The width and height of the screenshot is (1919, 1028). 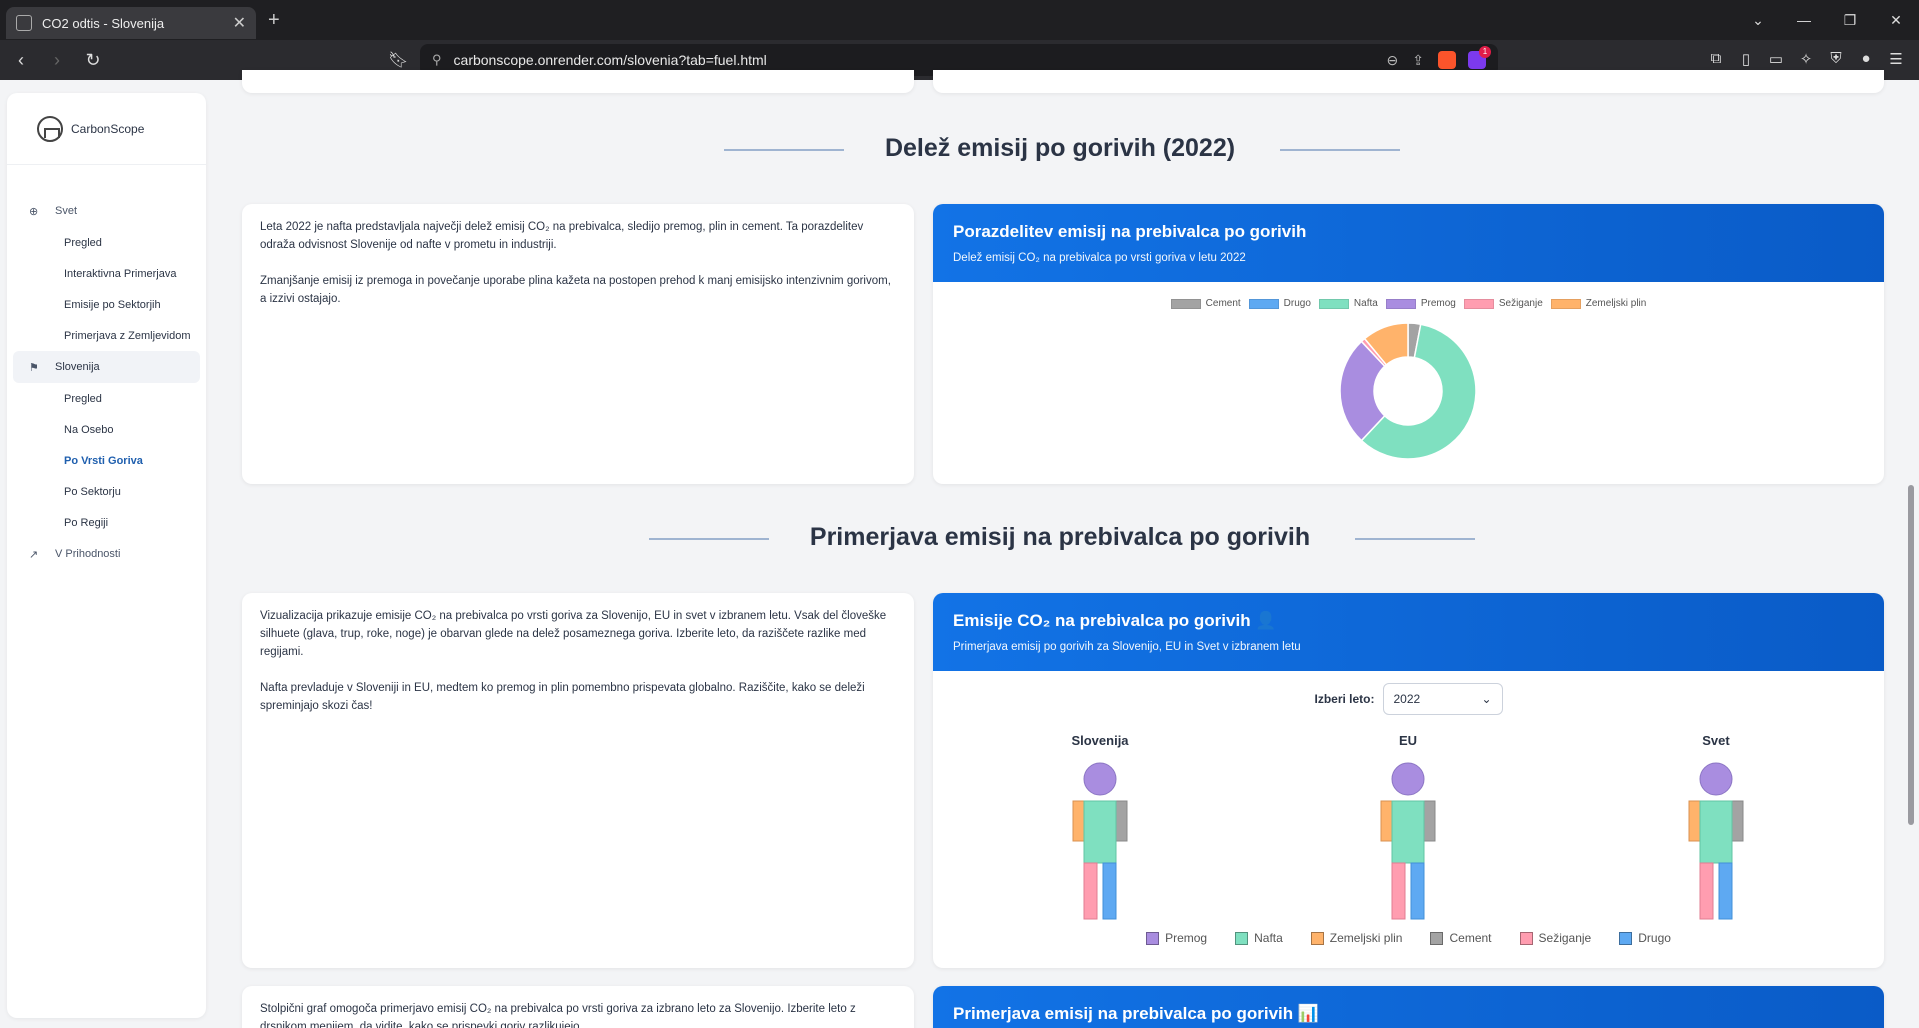 I want to click on brand: CarbonScope, so click(x=106, y=129).